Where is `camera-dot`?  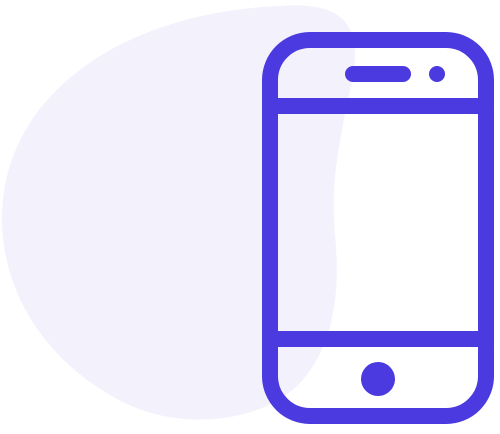 camera-dot is located at coordinates (437, 74).